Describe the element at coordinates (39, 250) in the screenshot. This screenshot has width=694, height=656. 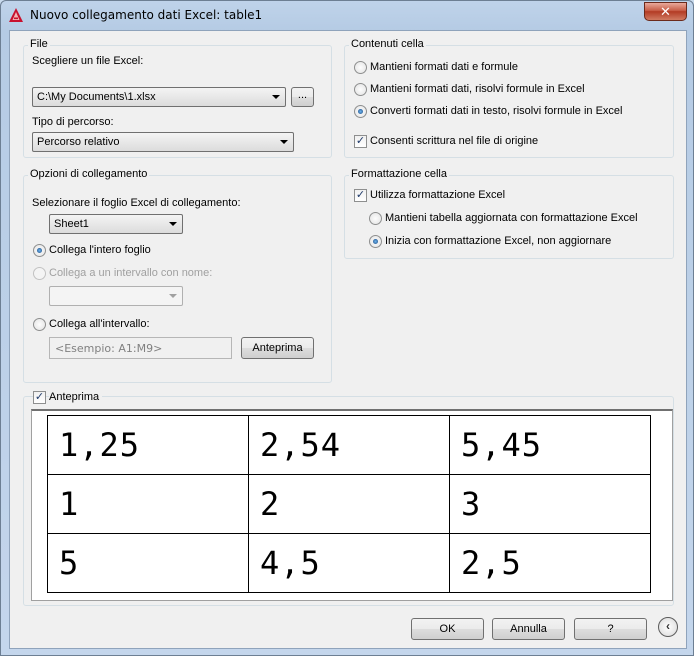
I see `link-entire-sheet-radio` at that location.